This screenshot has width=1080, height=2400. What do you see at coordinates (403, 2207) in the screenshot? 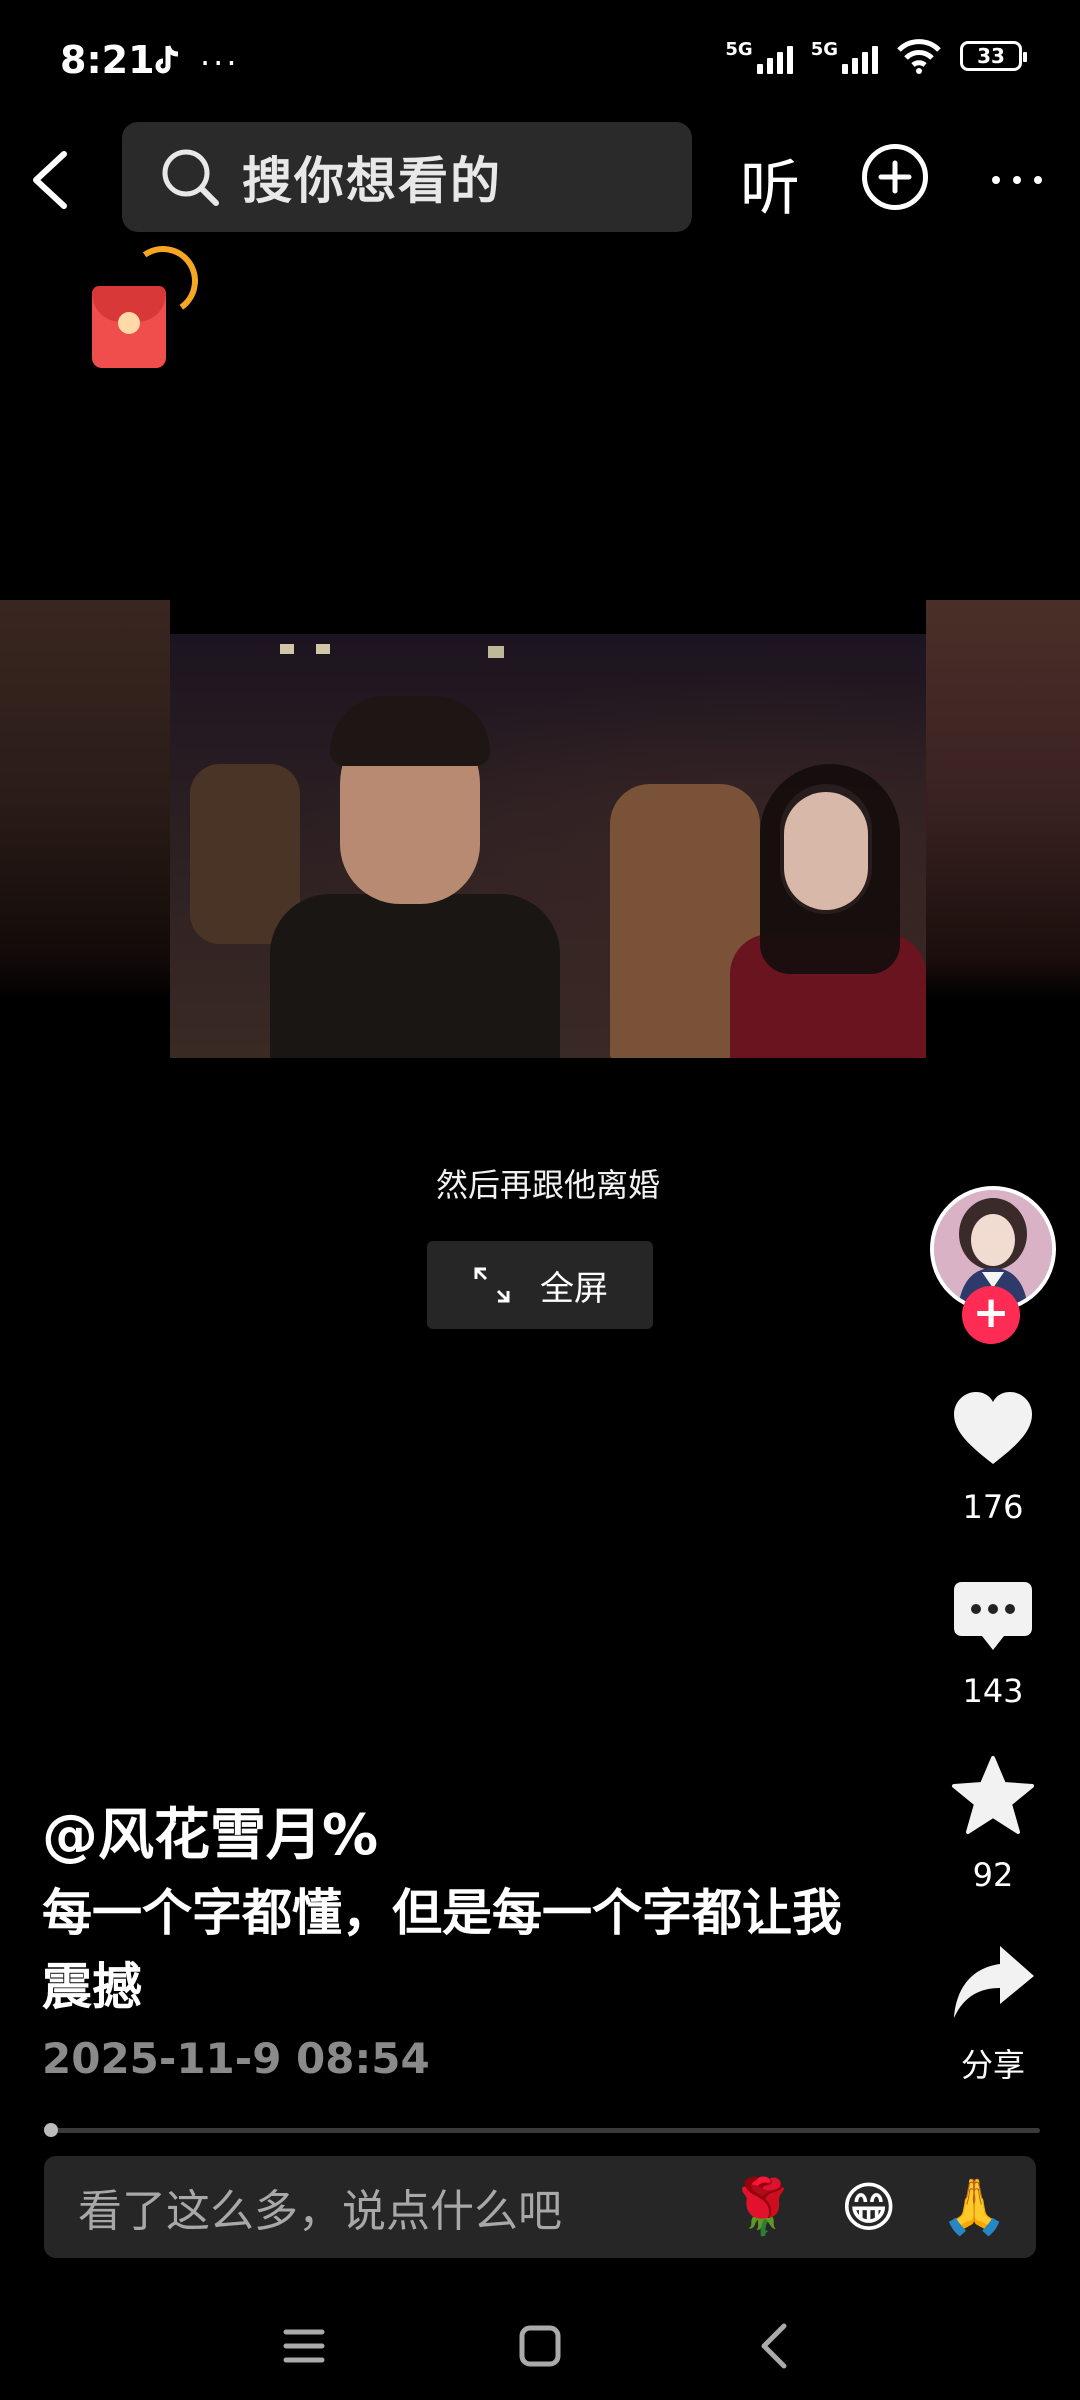
I see `comment-input-placeholder: 看了这么多，说点什么吧` at bounding box center [403, 2207].